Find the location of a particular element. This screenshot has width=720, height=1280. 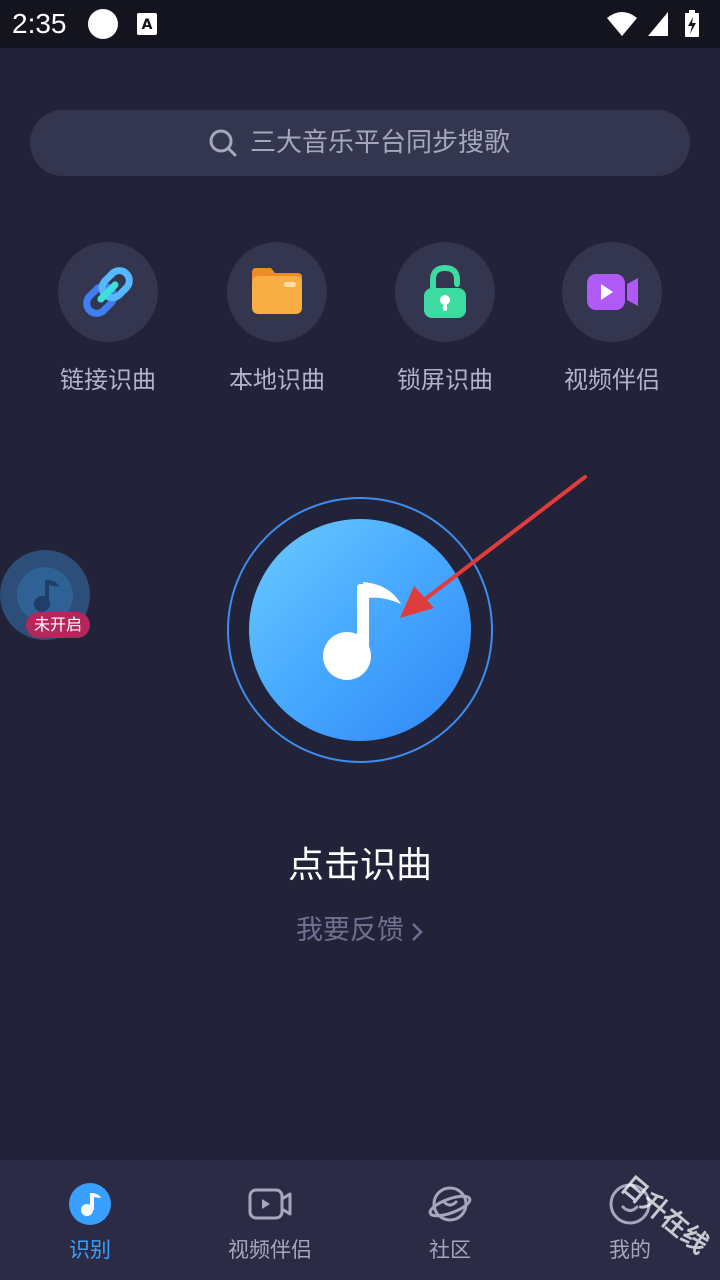

feature-label: 本地识曲 is located at coordinates (277, 380).